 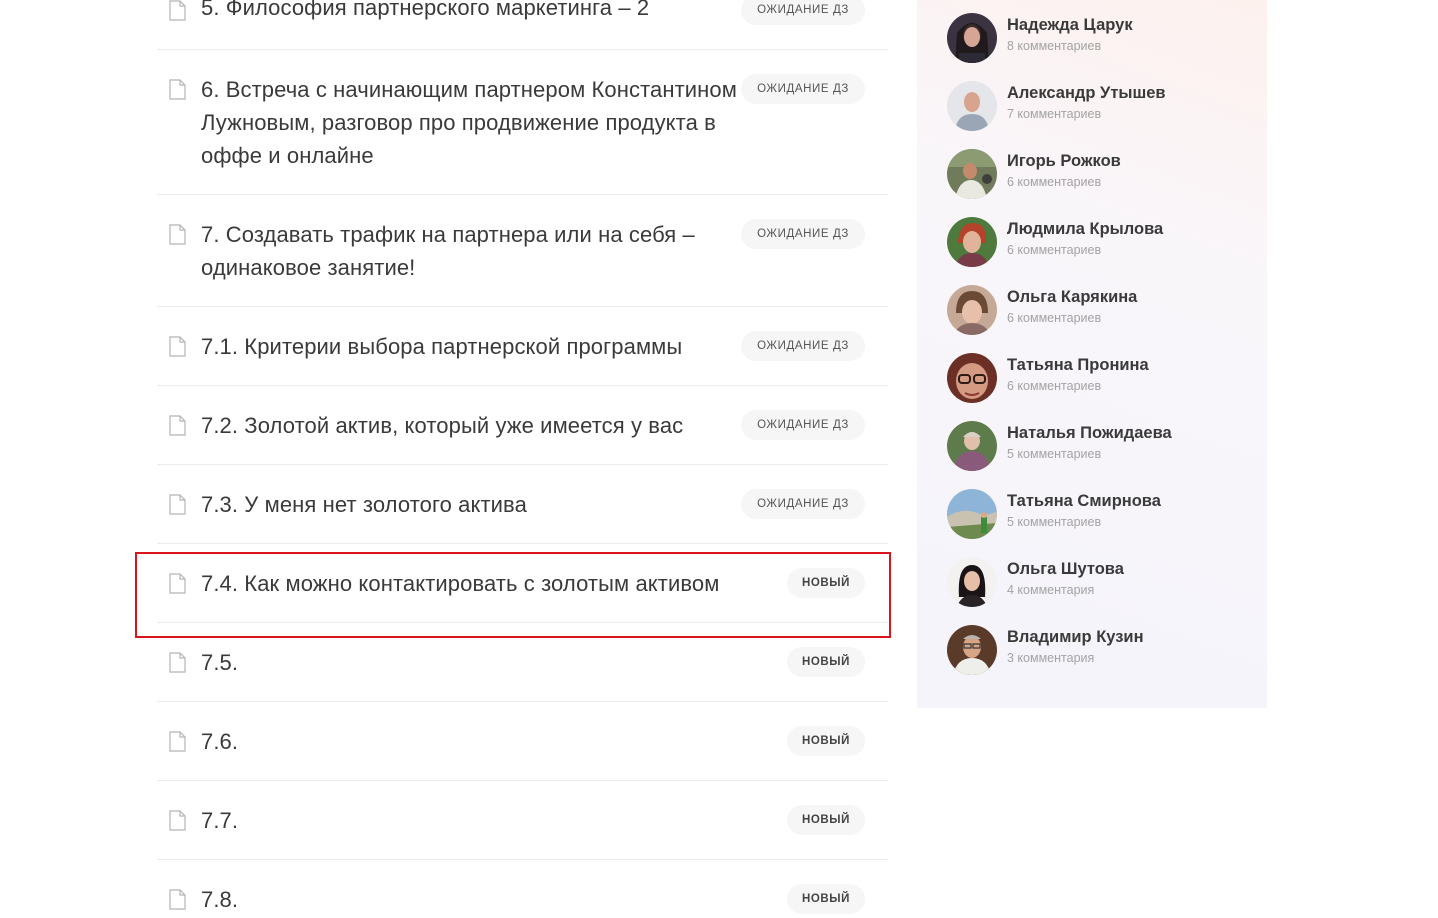 I want to click on comment-count: 3 комментария, so click(x=1051, y=658).